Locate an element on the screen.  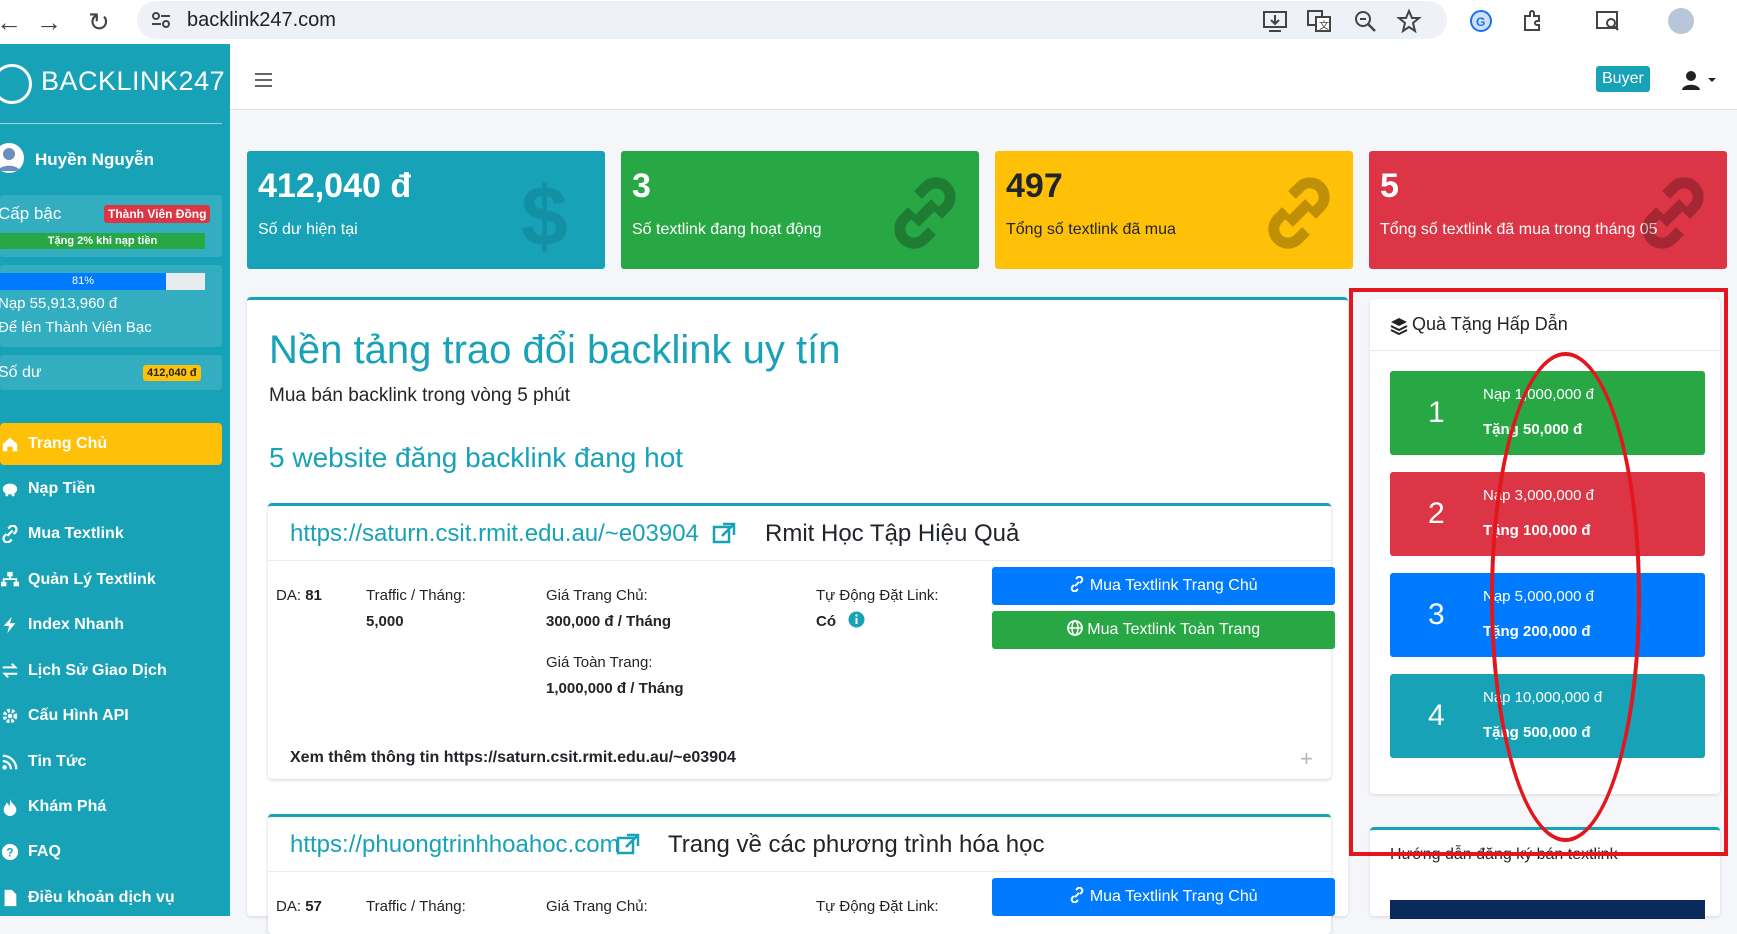
browser-toolbar: ← → ↻ backlink247.com 文 G is located at coordinates (868, 22).